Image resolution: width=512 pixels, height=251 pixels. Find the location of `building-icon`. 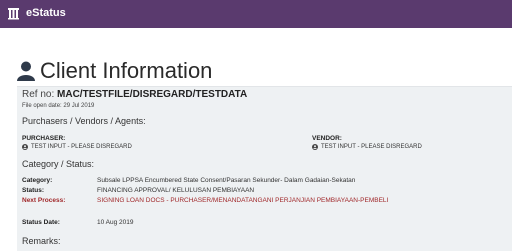

building-icon is located at coordinates (13, 13).